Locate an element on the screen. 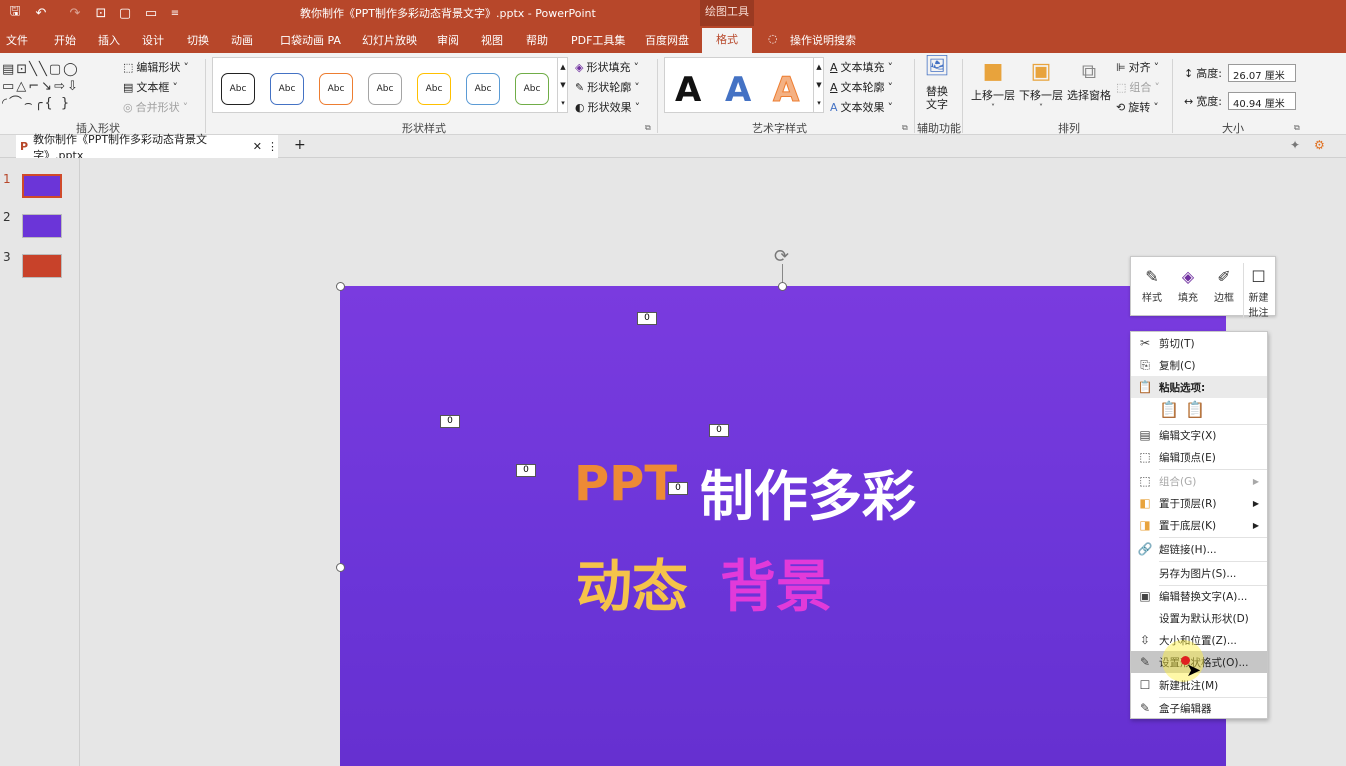  text-fill-icon: A is located at coordinates (834, 67).